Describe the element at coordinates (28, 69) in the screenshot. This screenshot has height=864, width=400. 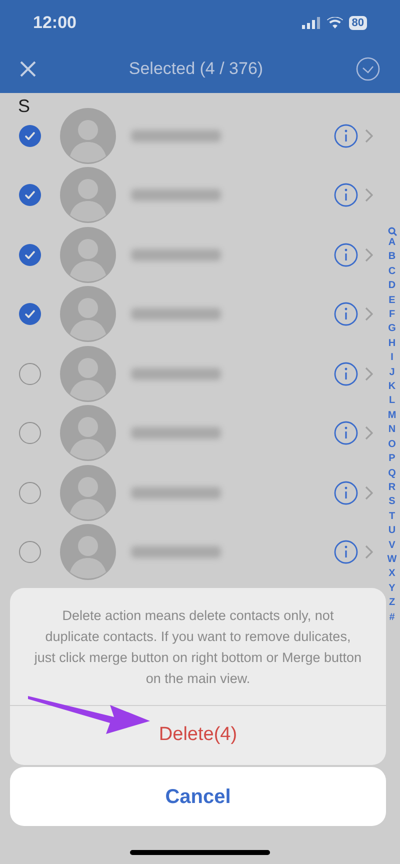
I see `close-icon` at that location.